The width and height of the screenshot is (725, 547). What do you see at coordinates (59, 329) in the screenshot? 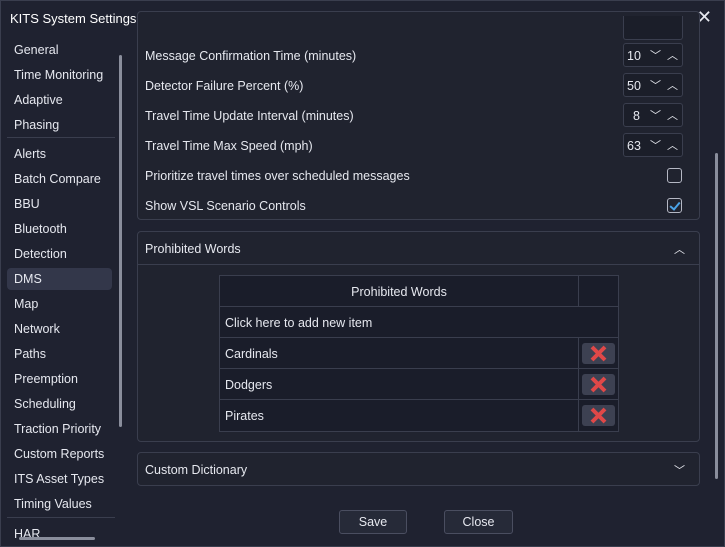
I see `sidebar-item-network: Network` at bounding box center [59, 329].